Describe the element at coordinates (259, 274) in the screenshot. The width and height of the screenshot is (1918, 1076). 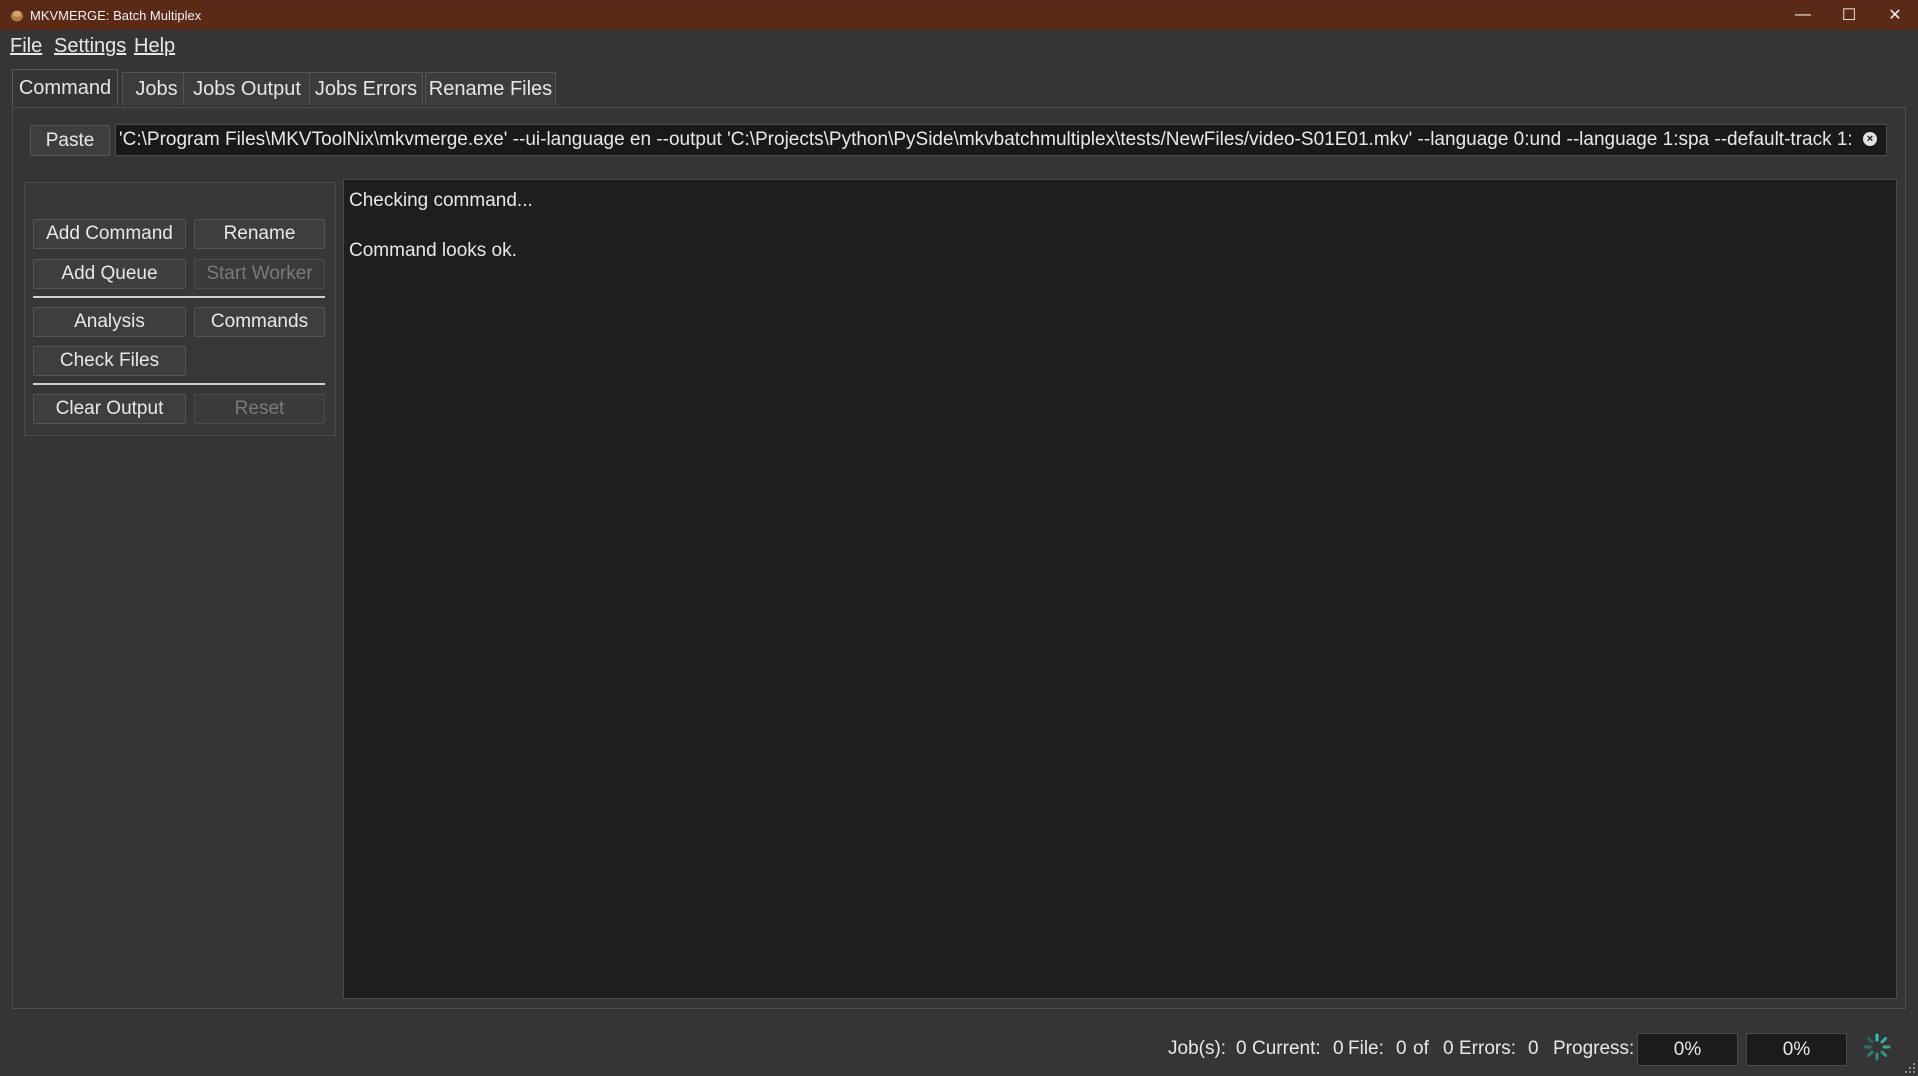
I see `start-worker-button: Start Worker` at that location.